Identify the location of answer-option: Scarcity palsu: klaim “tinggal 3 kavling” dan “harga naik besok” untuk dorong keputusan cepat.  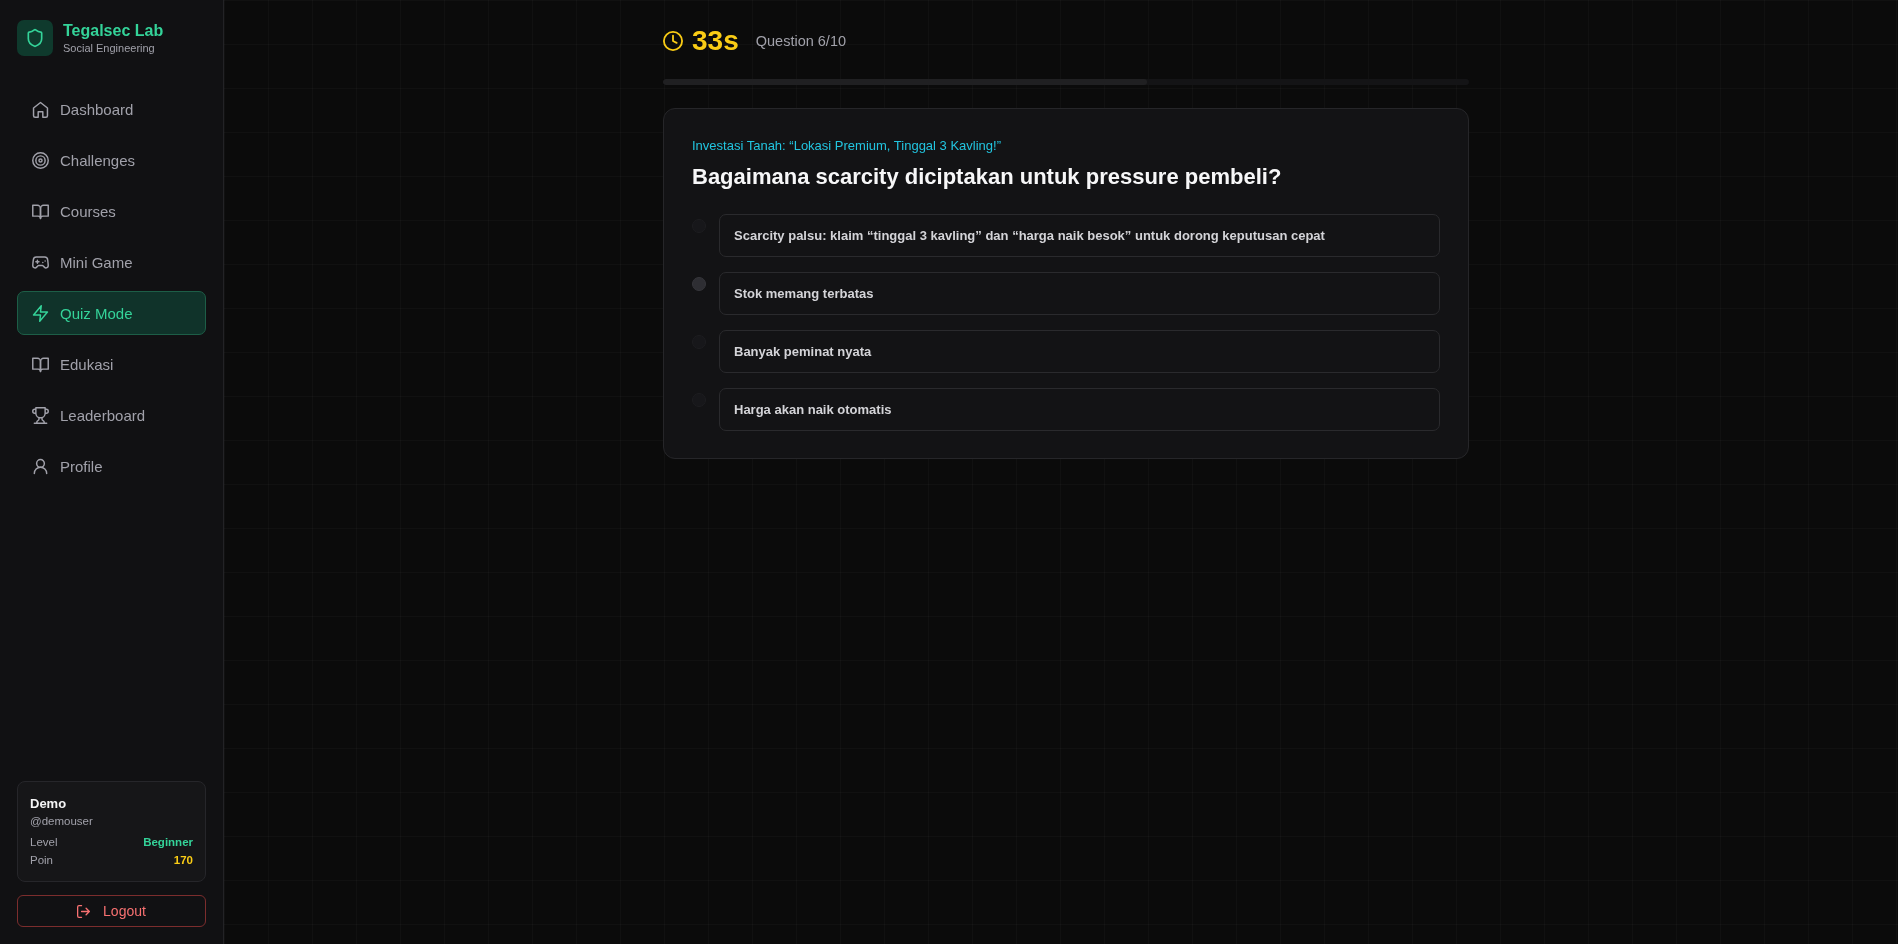
(1079, 235).